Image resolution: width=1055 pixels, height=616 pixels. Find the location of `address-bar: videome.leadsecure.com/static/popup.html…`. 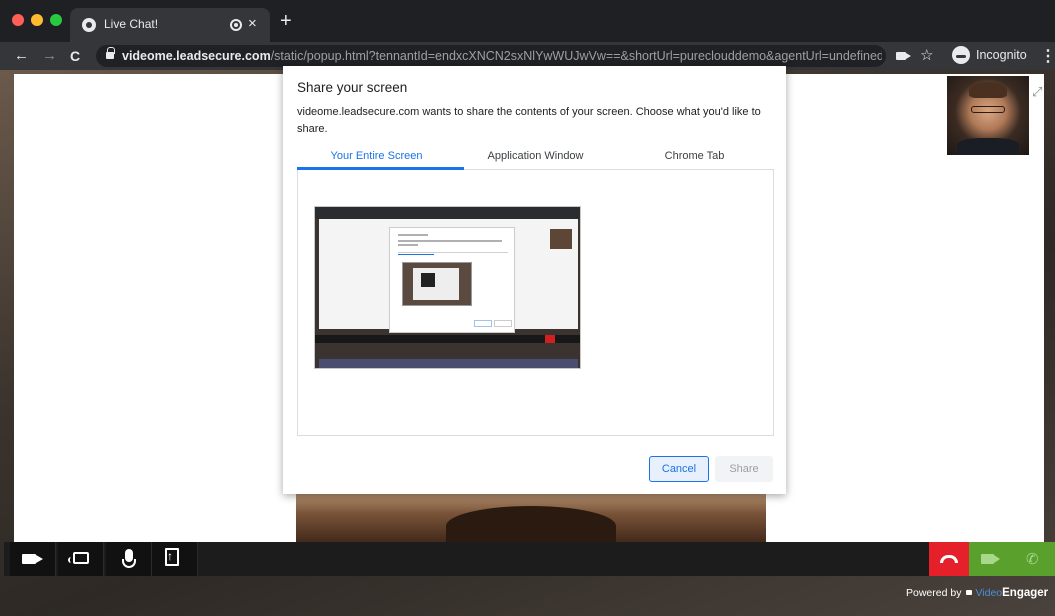

address-bar: videome.leadsecure.com/static/popup.html… is located at coordinates (491, 56).